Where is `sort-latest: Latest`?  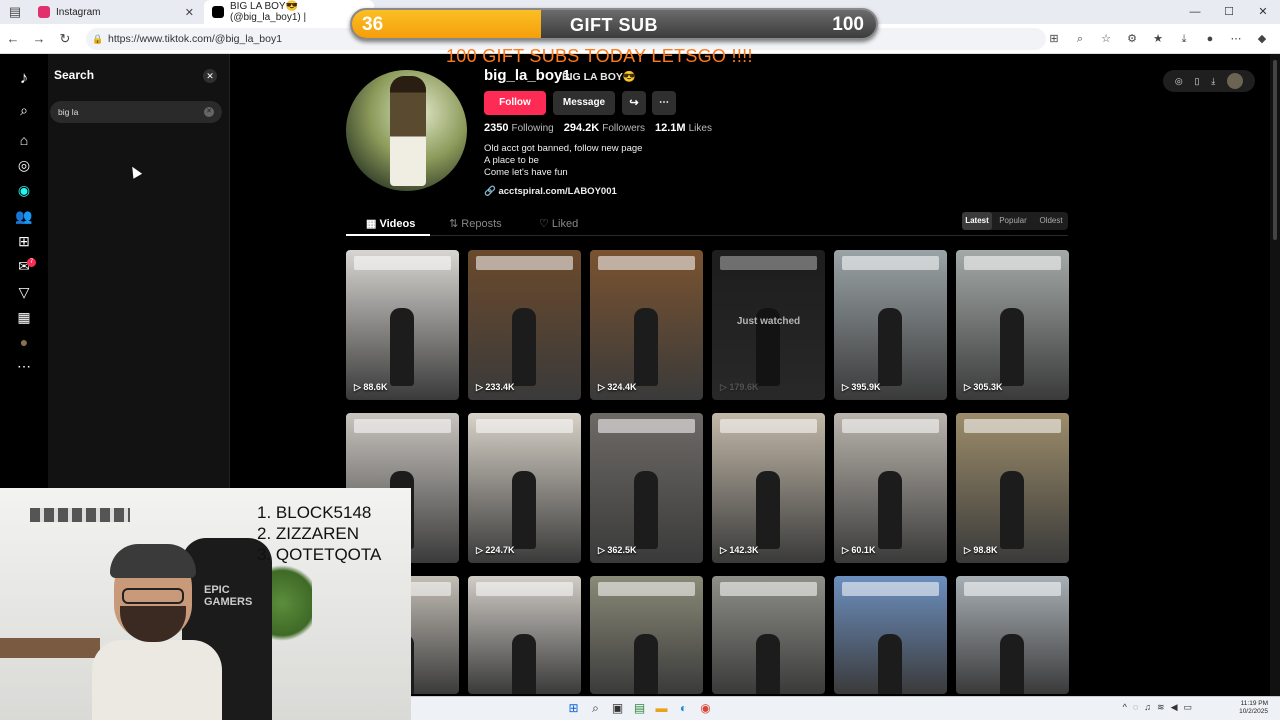
sort-latest: Latest is located at coordinates (977, 221).